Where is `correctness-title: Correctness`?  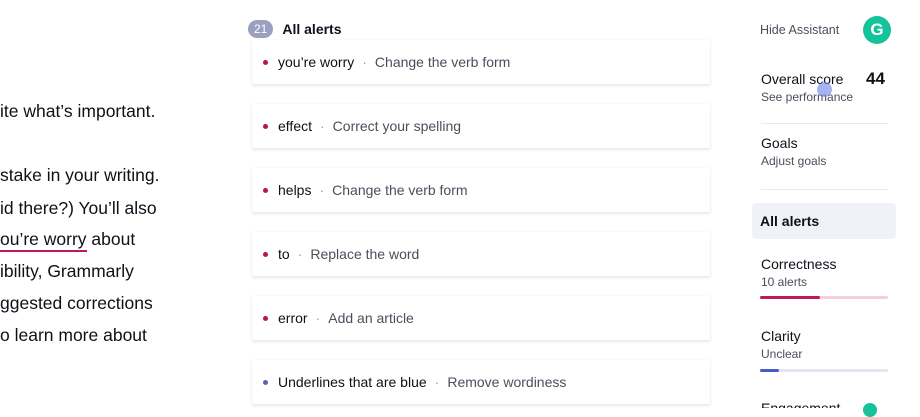
correctness-title: Correctness is located at coordinates (799, 264).